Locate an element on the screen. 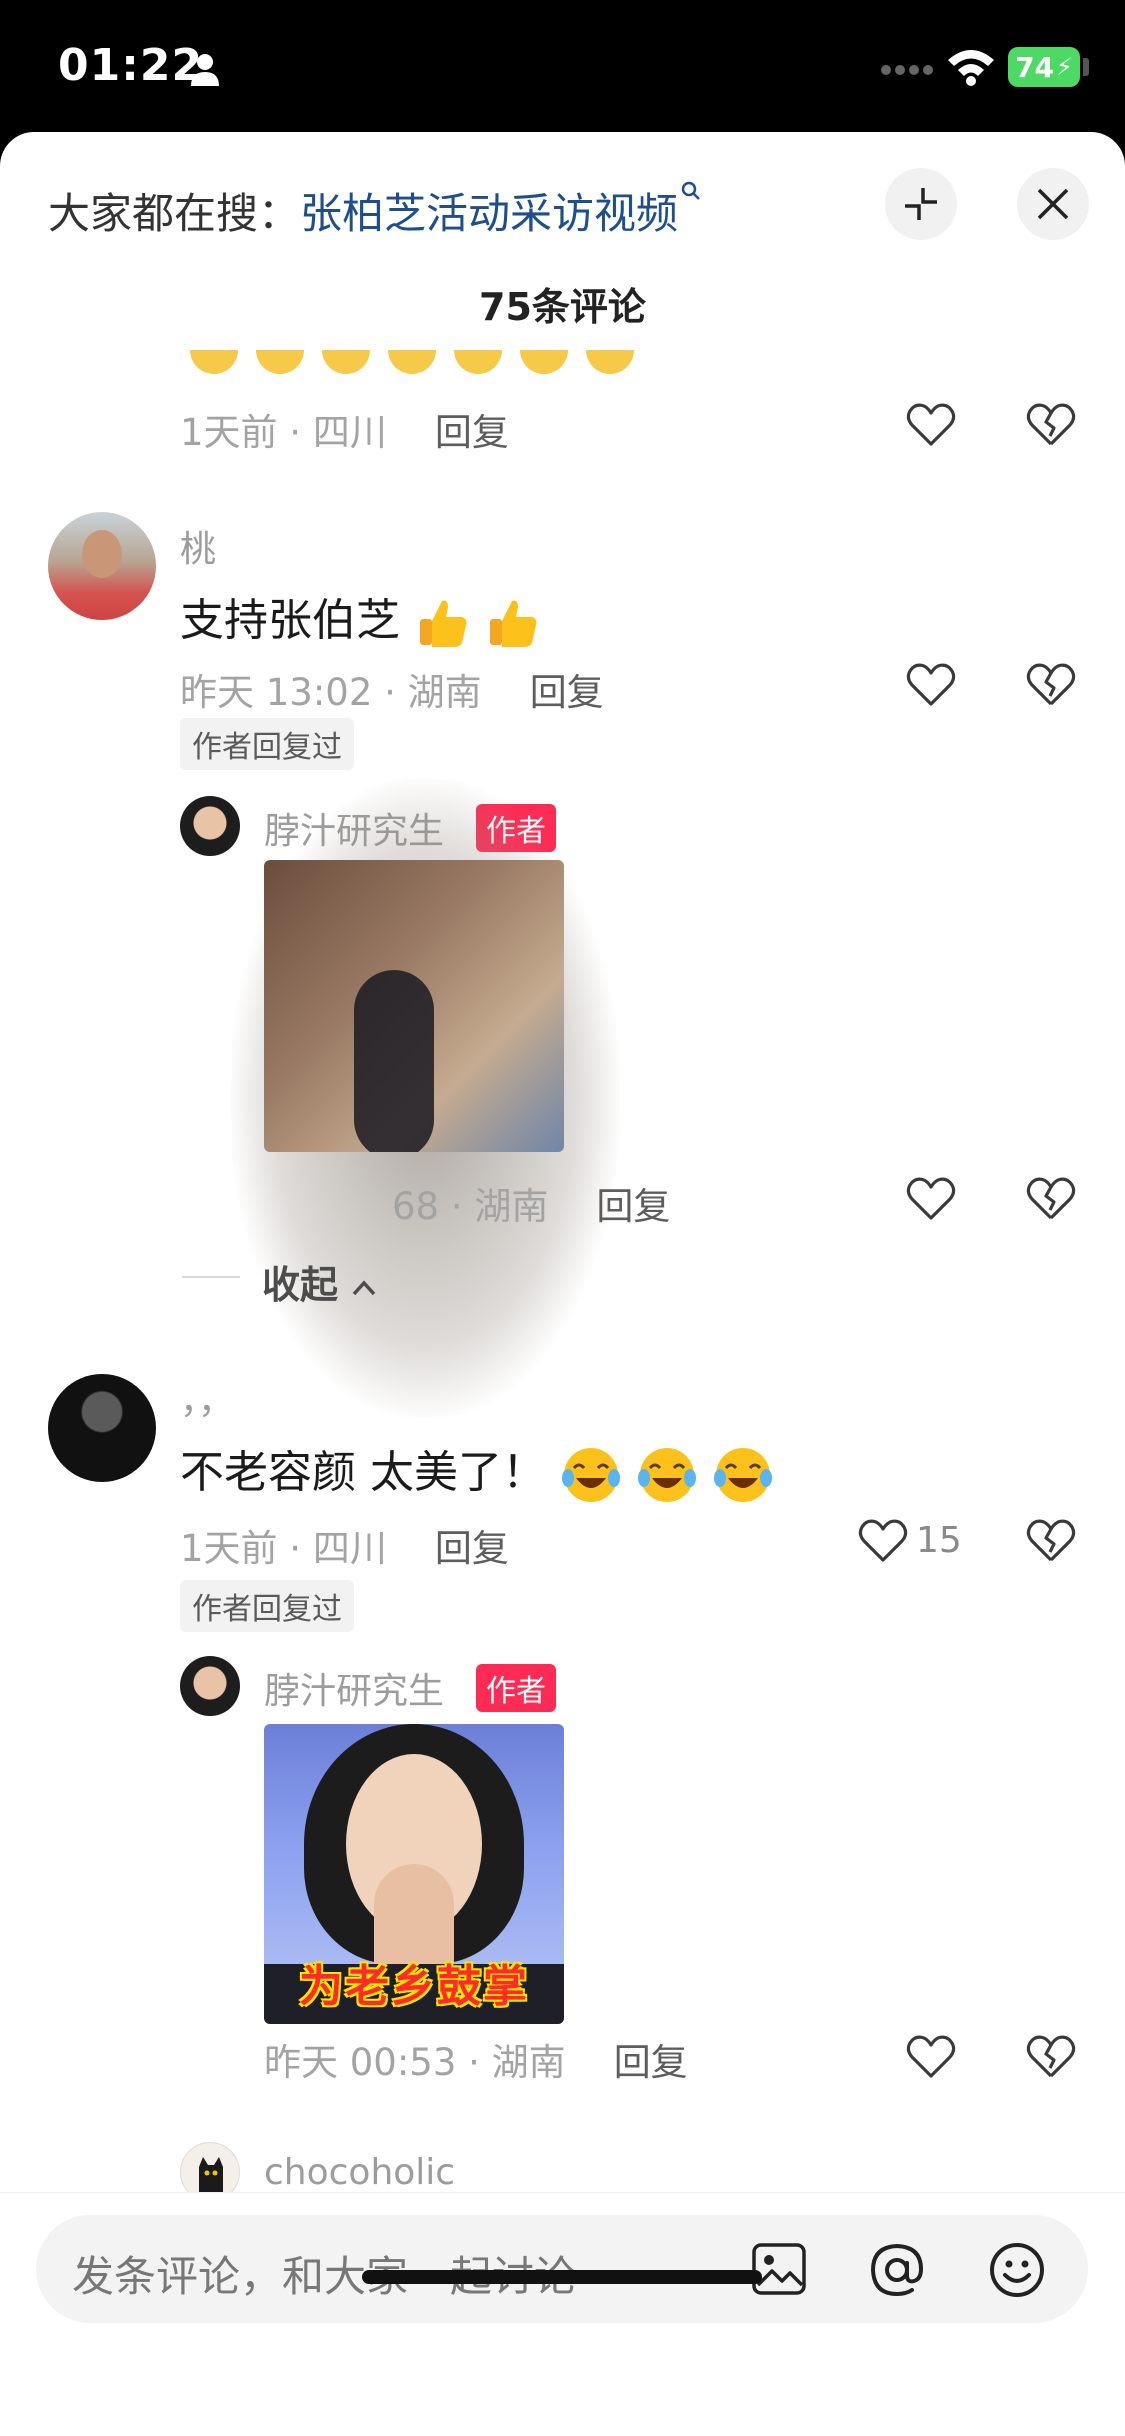 Image resolution: width=1125 pixels, height=2436 pixels. comment-text: 支持张伯芝 is located at coordinates (360, 617).